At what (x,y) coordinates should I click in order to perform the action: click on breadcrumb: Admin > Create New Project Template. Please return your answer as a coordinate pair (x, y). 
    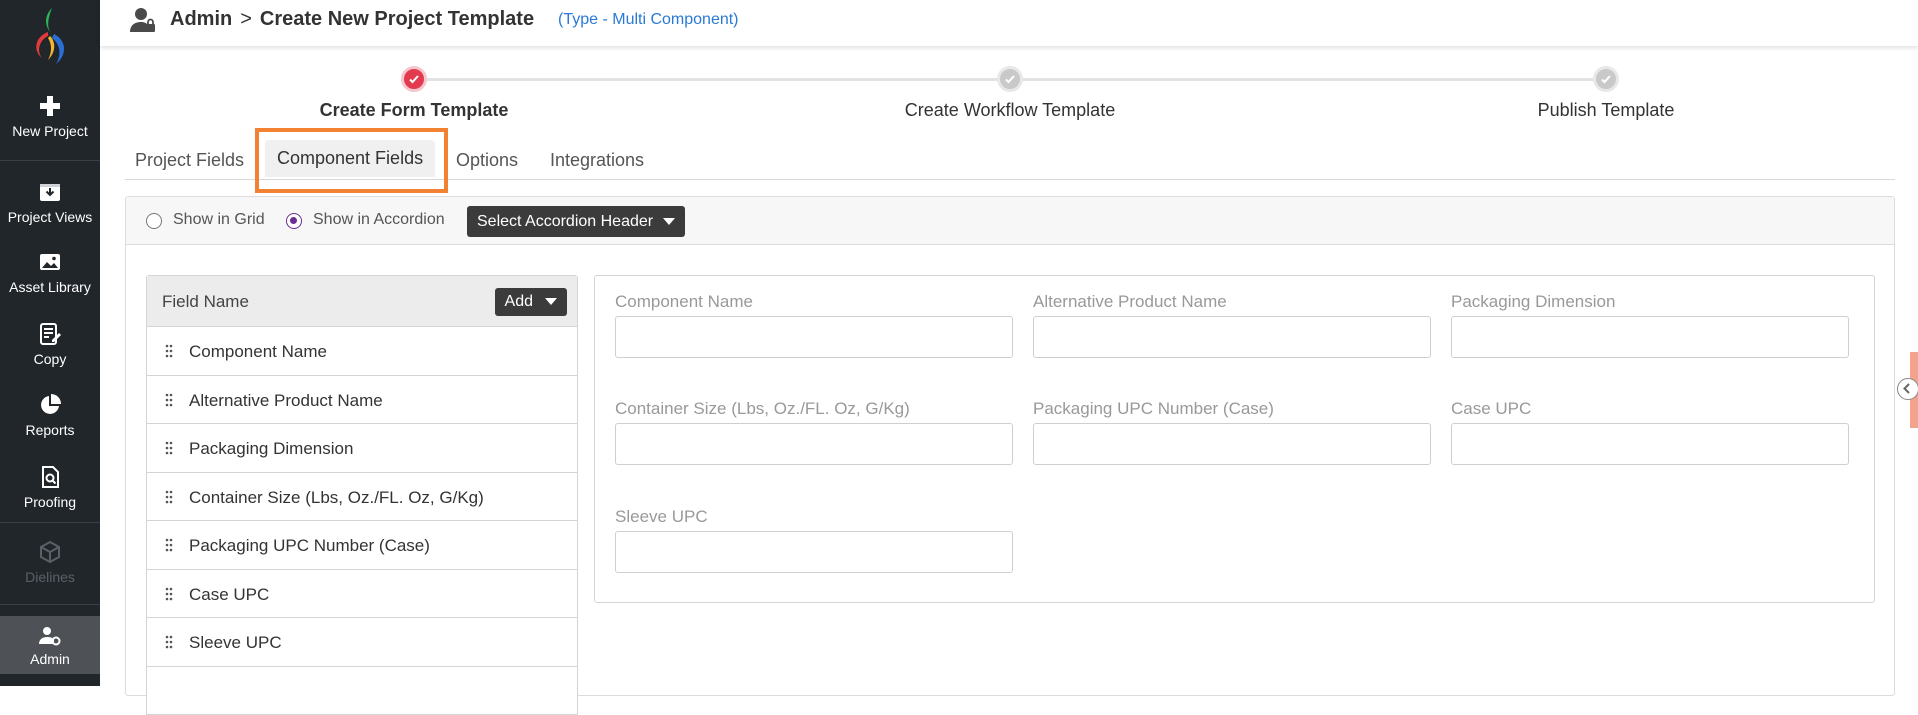
    Looking at the image, I should click on (352, 19).